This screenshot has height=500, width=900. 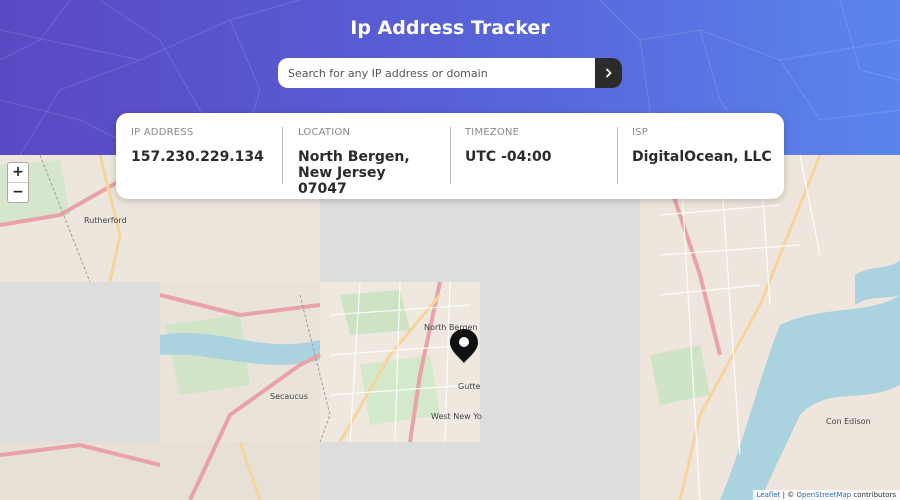 I want to click on location-value: North Bergen, New Jersey 07047, so click(x=354, y=173).